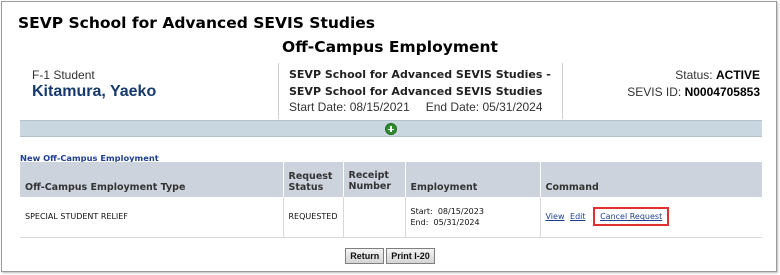  Describe the element at coordinates (484, 107) in the screenshot. I see `end-date: End Date: 05/31/2024` at that location.